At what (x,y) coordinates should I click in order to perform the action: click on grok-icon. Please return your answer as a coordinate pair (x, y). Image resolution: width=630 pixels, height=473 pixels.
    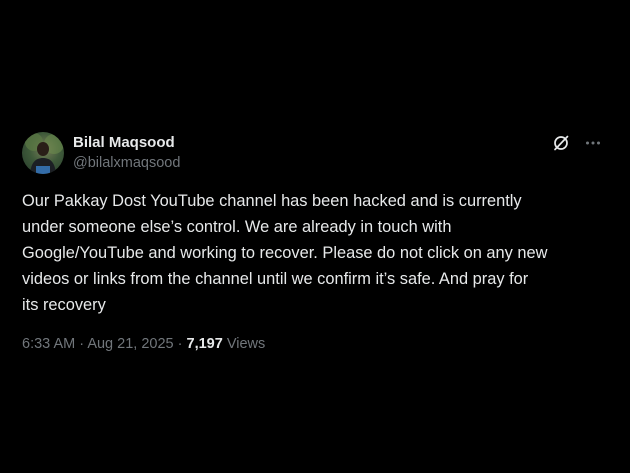
    Looking at the image, I should click on (561, 143).